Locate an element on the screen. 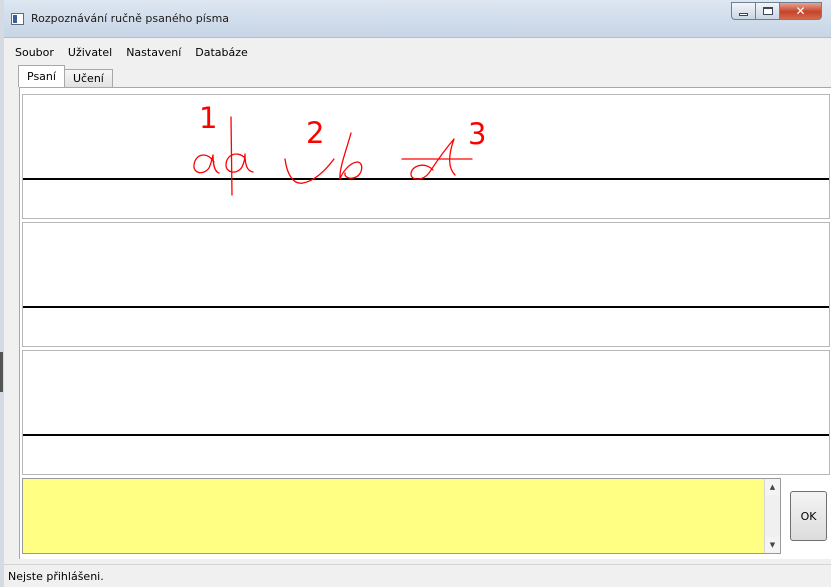 The width and height of the screenshot is (831, 587). maximize-button is located at coordinates (768, 11).